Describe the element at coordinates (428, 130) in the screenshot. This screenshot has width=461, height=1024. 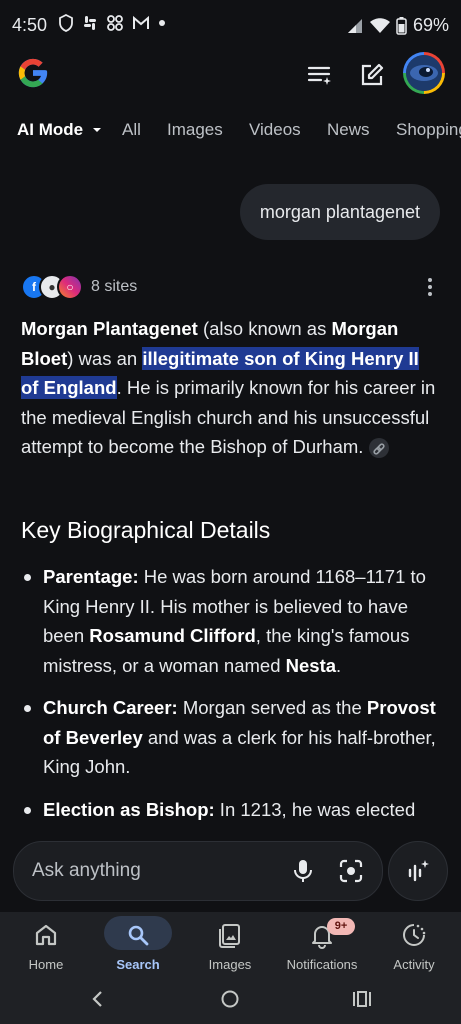
I see `tab-shopping: Shopping` at that location.